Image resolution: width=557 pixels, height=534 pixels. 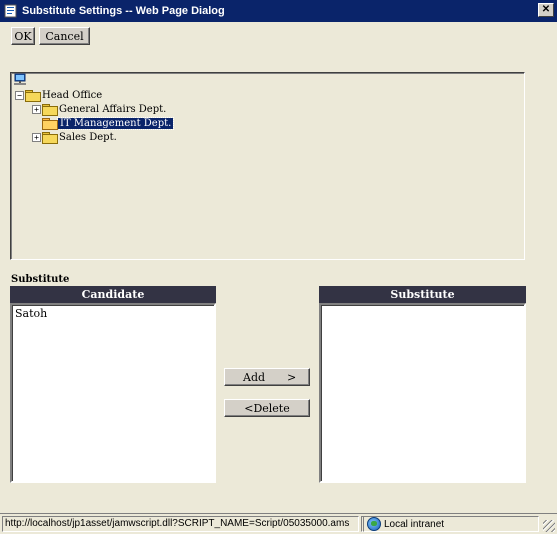 I want to click on tree-node-head-office: − Head Office, so click(x=59, y=95).